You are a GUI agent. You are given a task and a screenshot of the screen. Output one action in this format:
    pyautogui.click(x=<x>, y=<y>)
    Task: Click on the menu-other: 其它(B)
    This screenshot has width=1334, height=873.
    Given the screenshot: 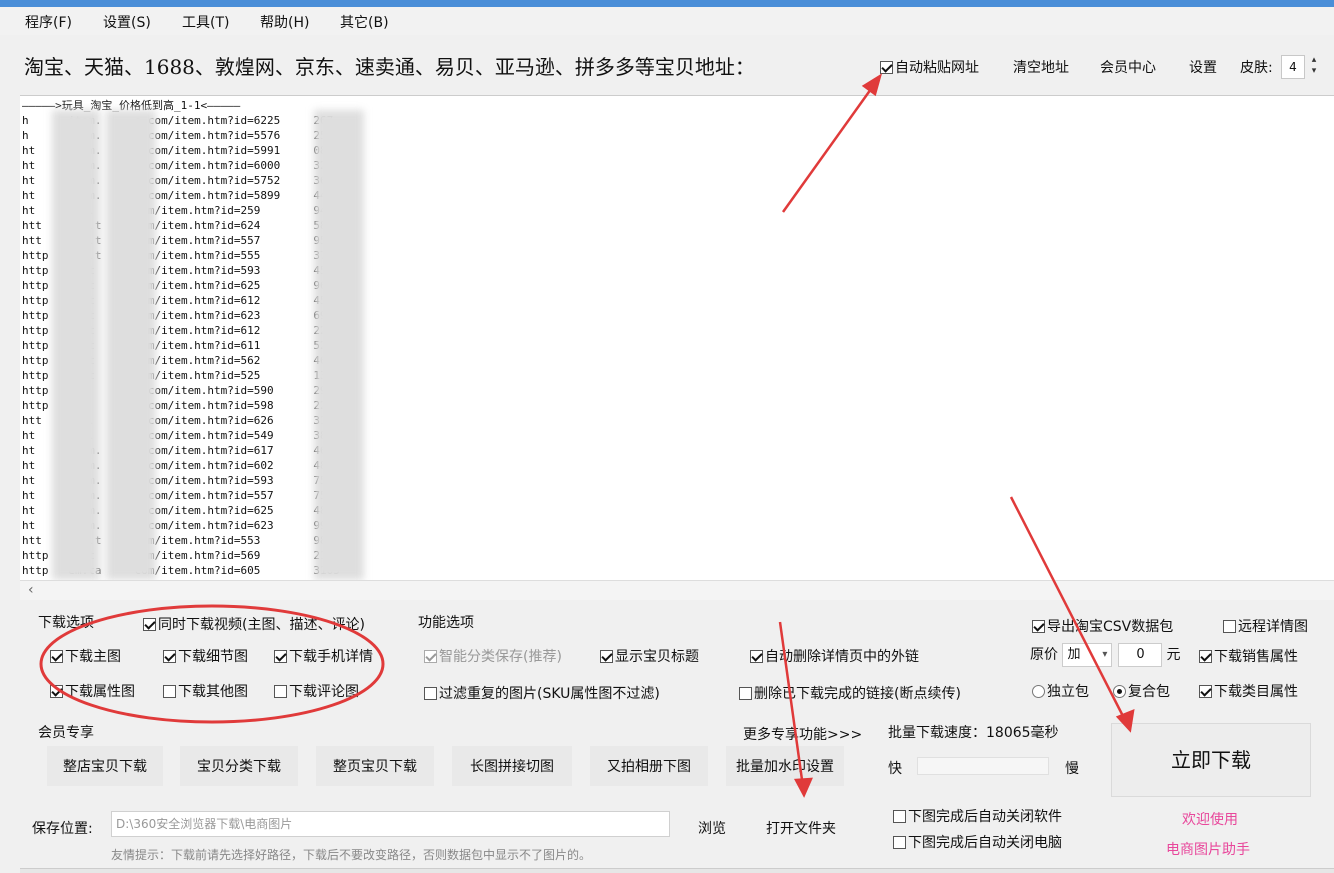 What is the action you would take?
    pyautogui.click(x=364, y=22)
    